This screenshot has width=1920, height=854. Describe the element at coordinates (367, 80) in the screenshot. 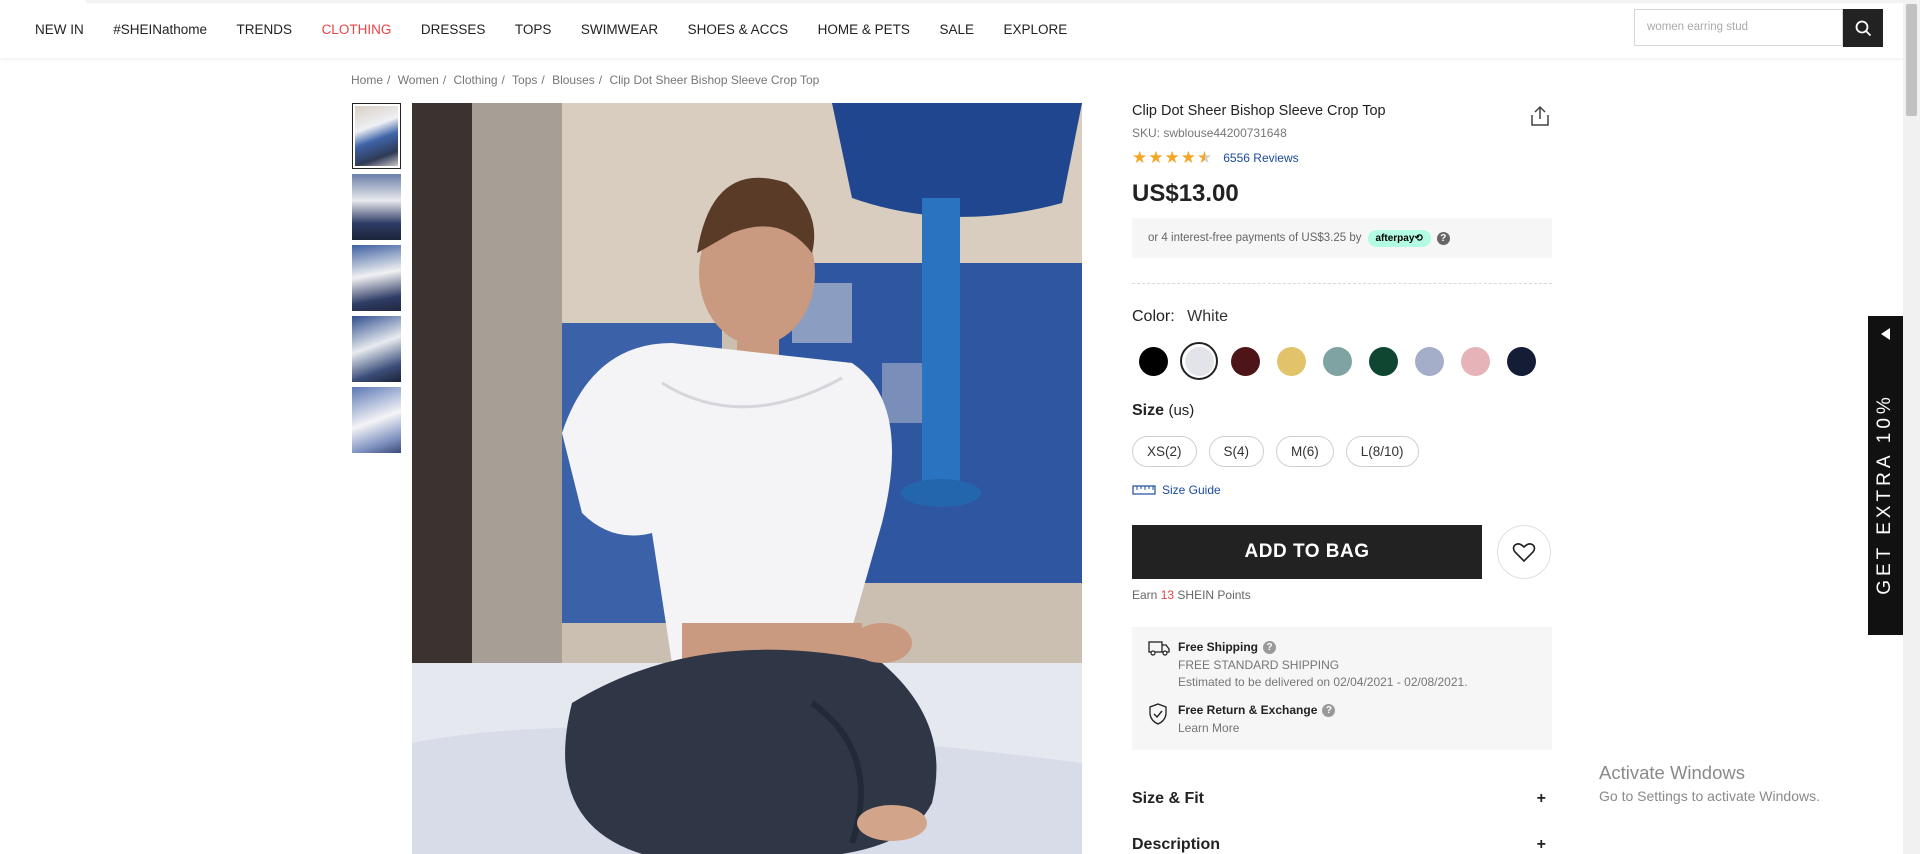

I see `breadcrumb-home: Home` at that location.